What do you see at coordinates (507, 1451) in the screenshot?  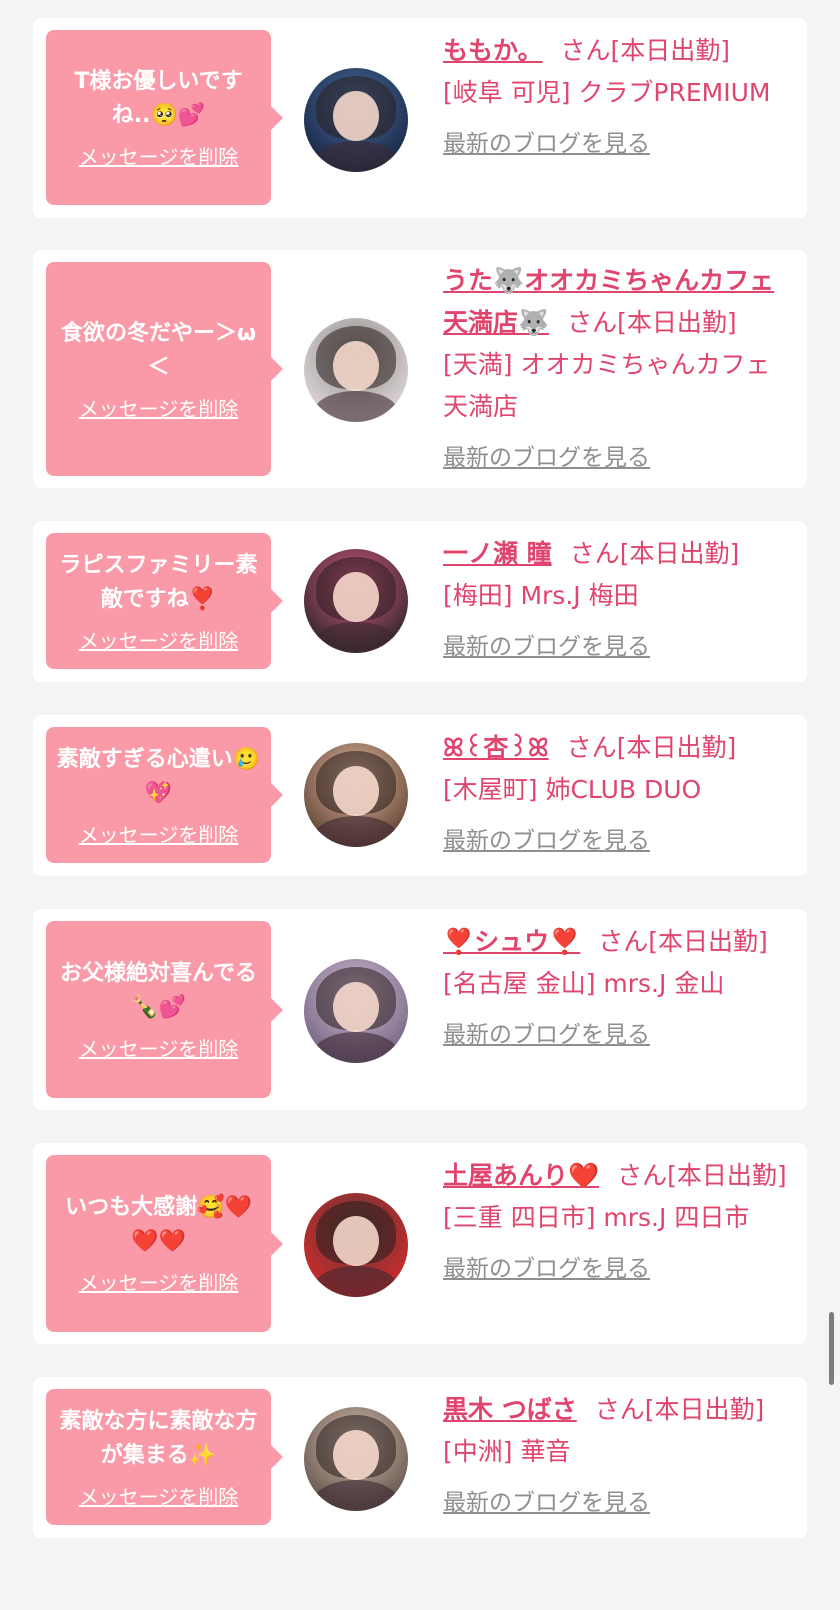 I see `shop-name: [中洲] 華音` at bounding box center [507, 1451].